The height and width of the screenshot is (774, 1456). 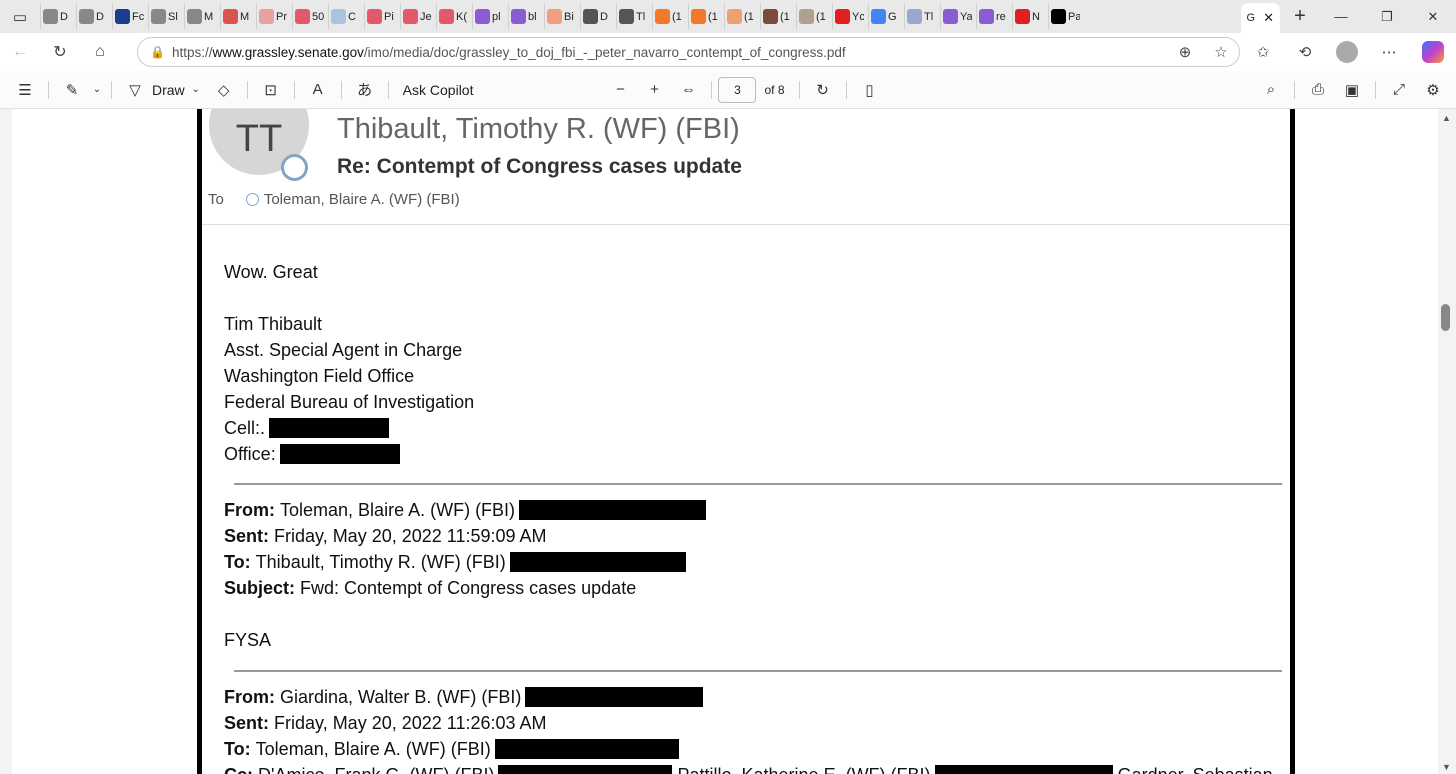 I want to click on back-button: ←, so click(x=20, y=52).